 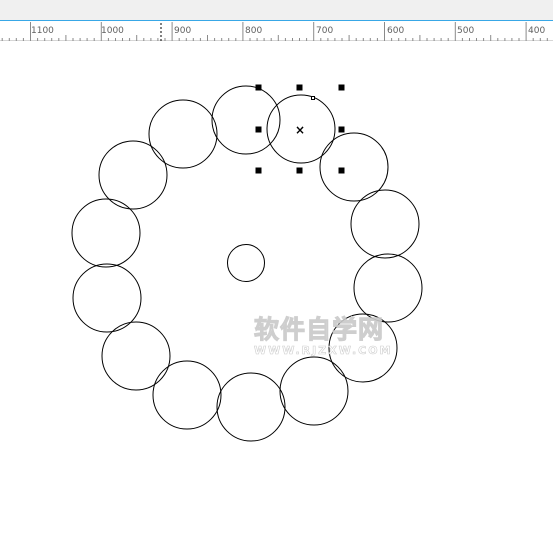 I want to click on ruler-graphic: 1100 1000 900 800 700 600 500 400, so click(x=274, y=31).